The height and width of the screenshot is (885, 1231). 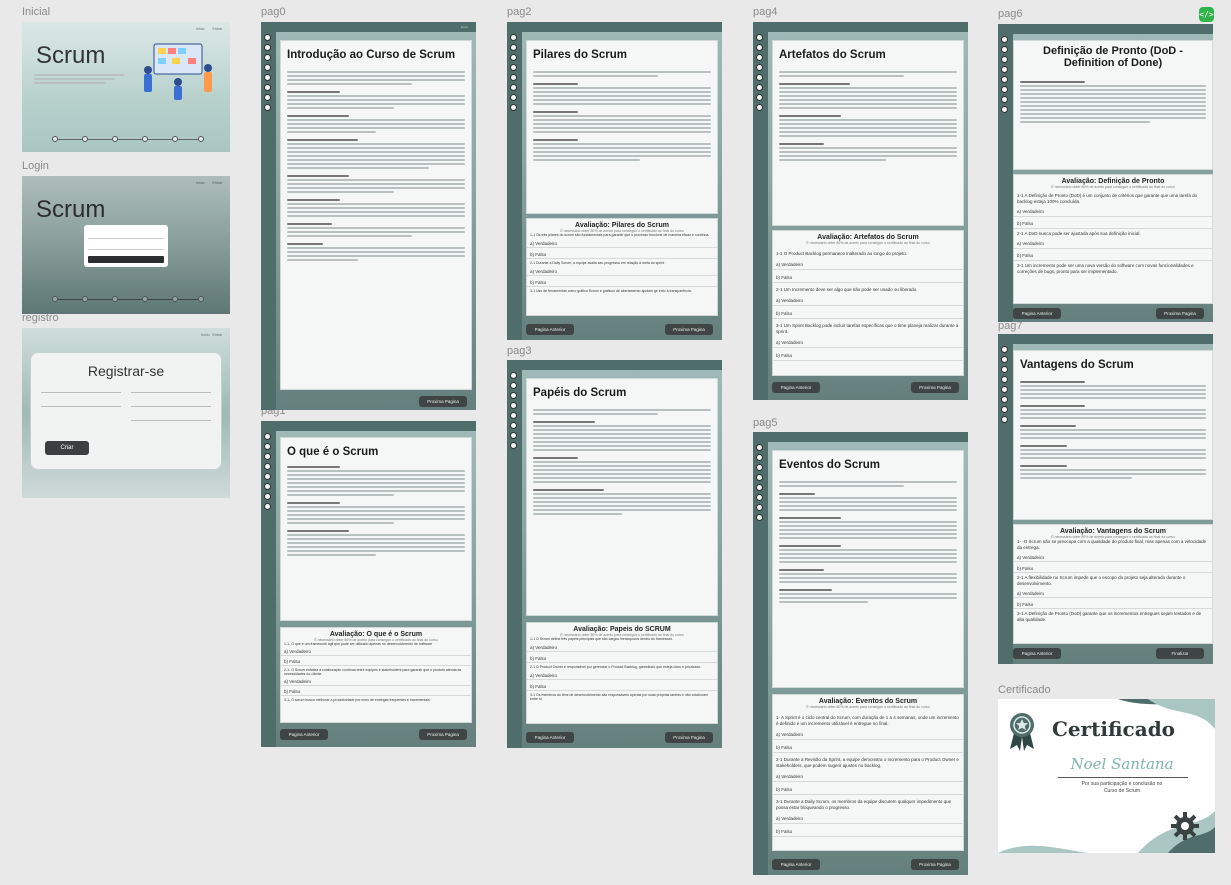 What do you see at coordinates (81, 390) in the screenshot?
I see `name-field` at bounding box center [81, 390].